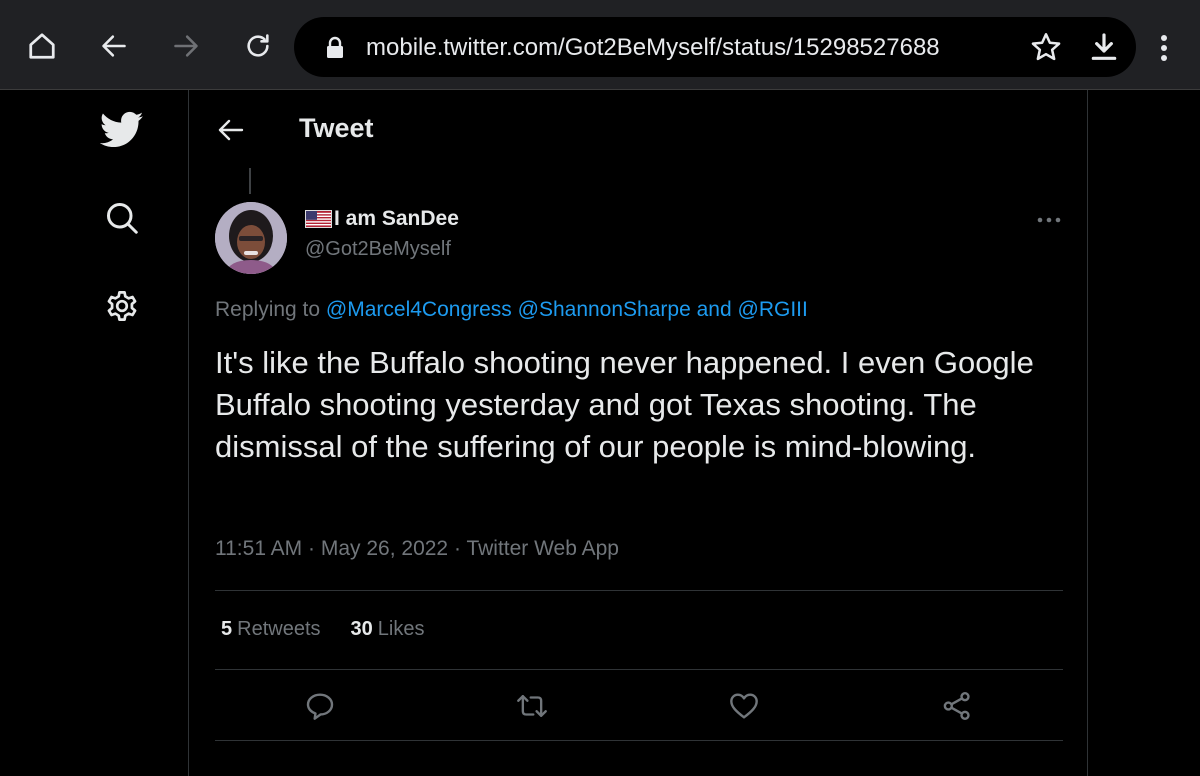 Image resolution: width=1200 pixels, height=776 pixels. What do you see at coordinates (268, 309) in the screenshot?
I see `replying-prefix: Replying to` at bounding box center [268, 309].